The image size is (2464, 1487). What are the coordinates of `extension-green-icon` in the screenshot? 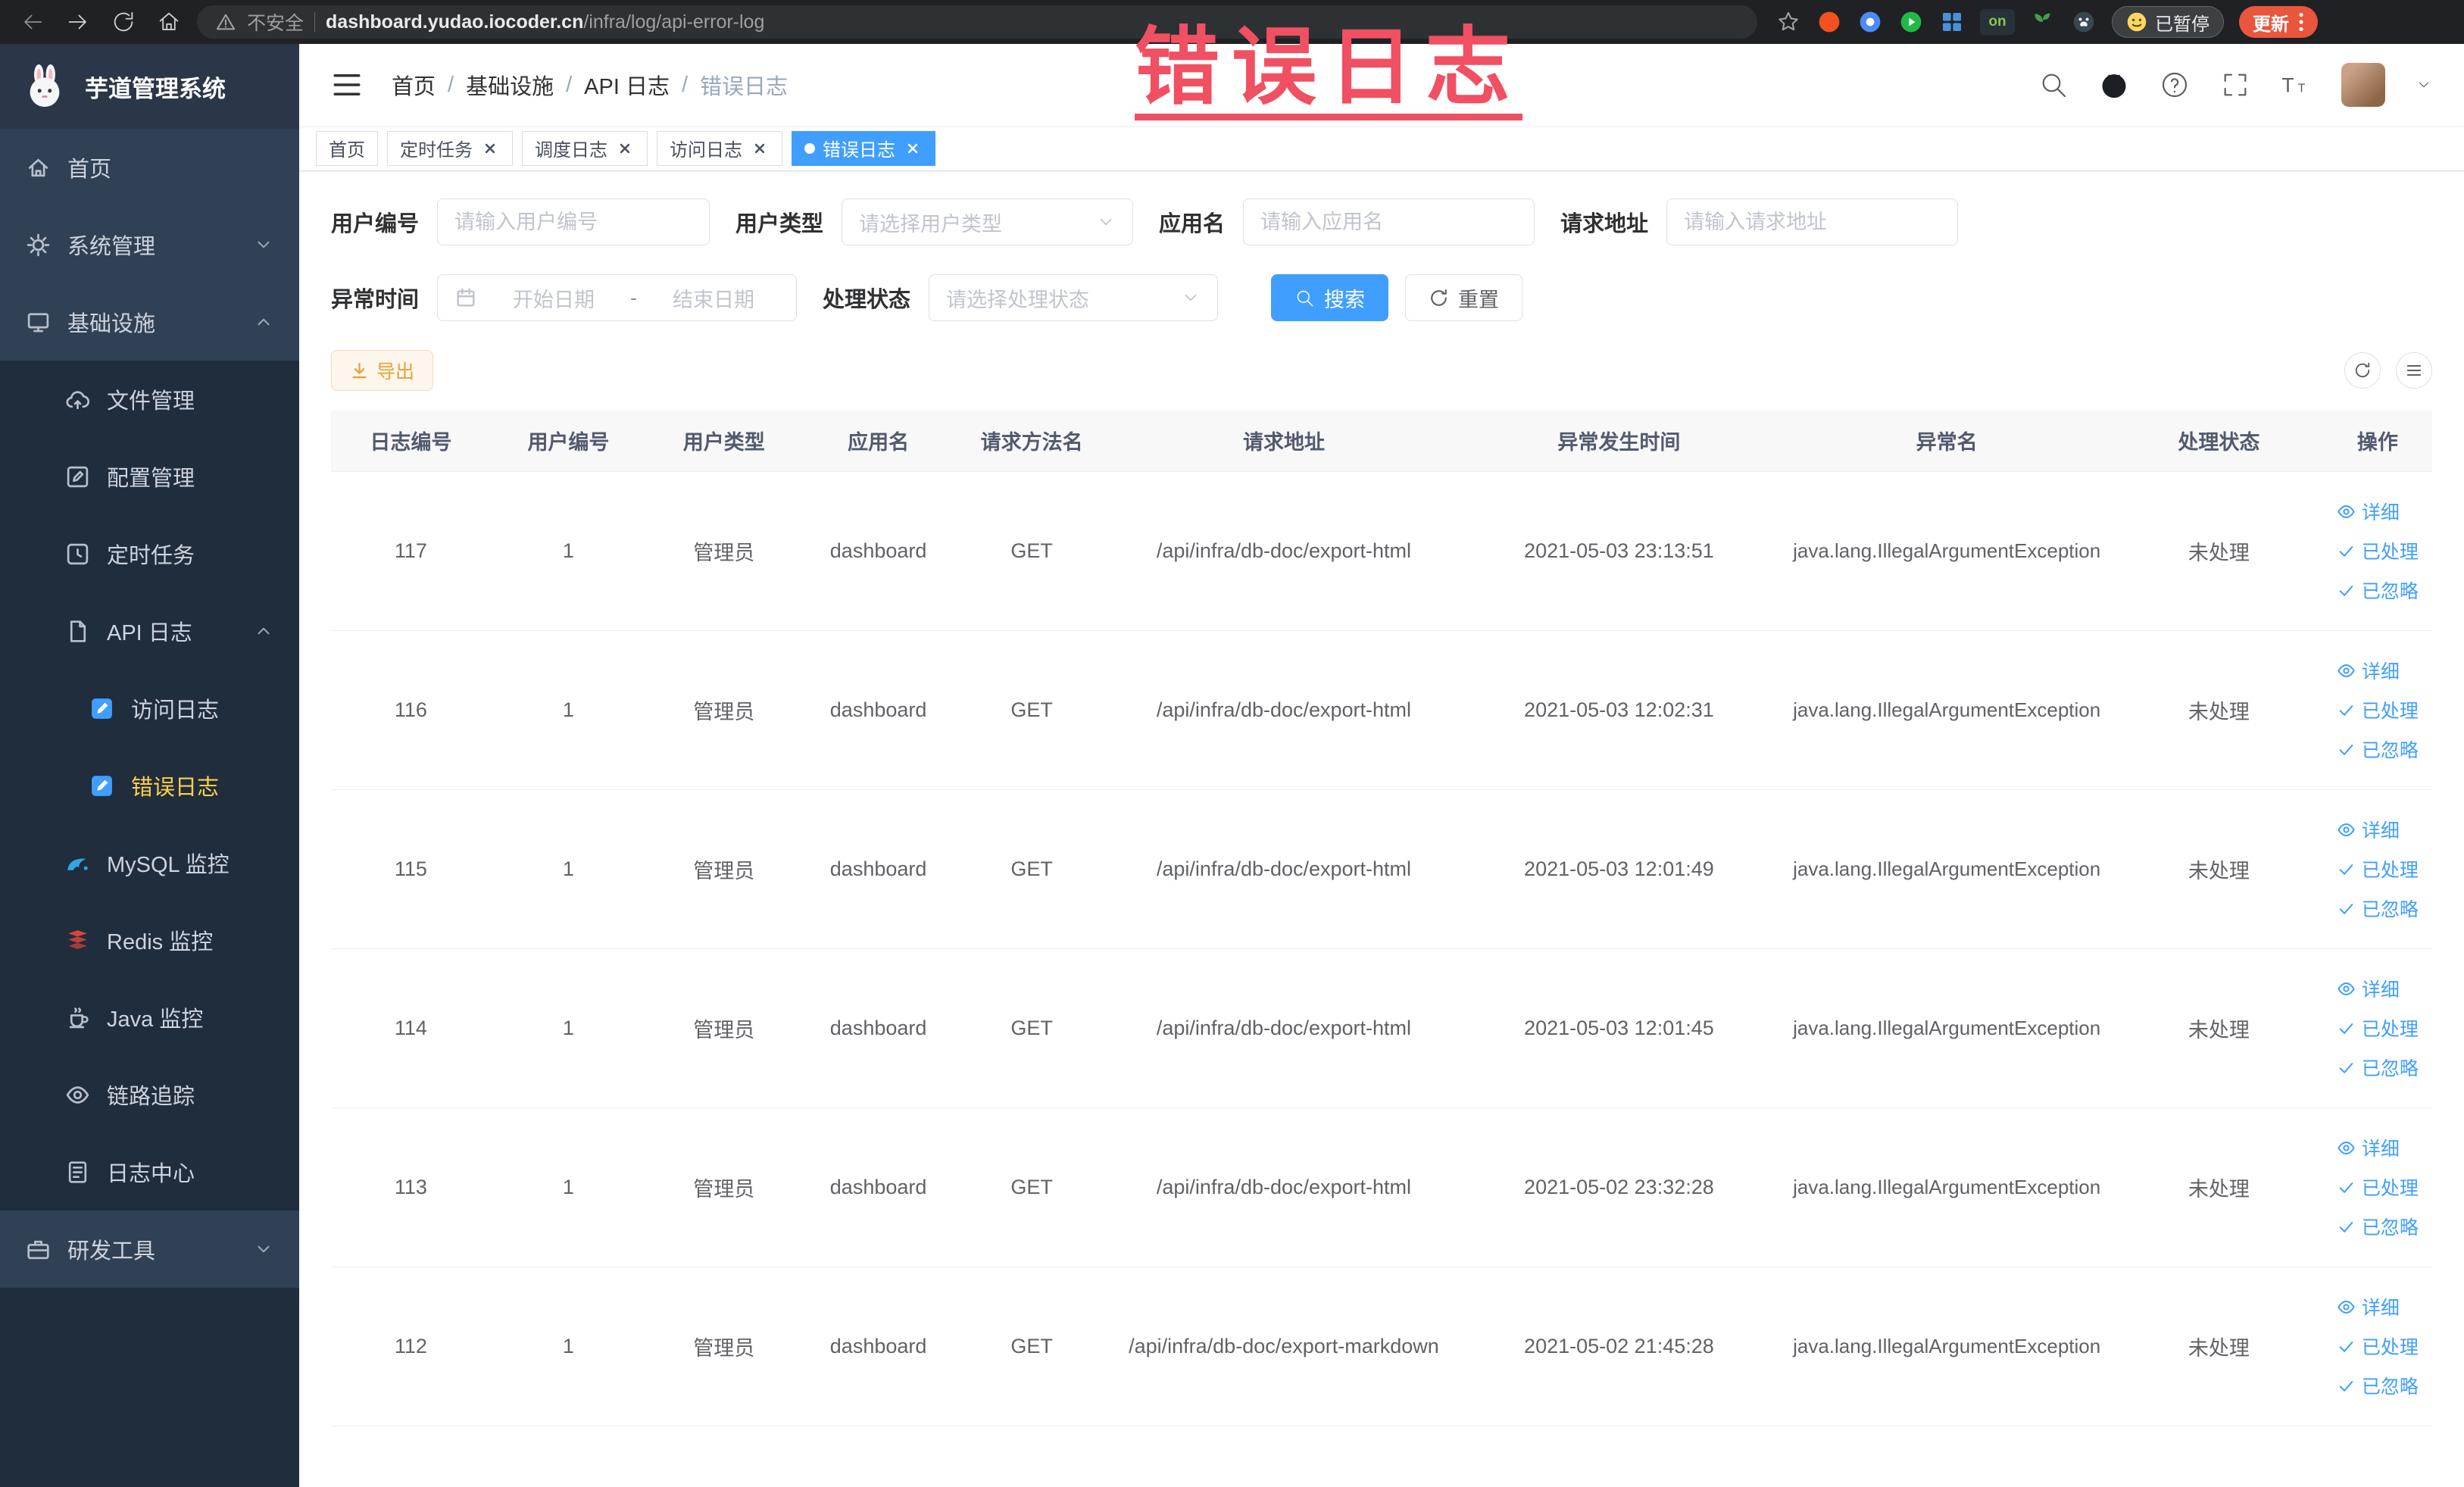 It's located at (1911, 22).